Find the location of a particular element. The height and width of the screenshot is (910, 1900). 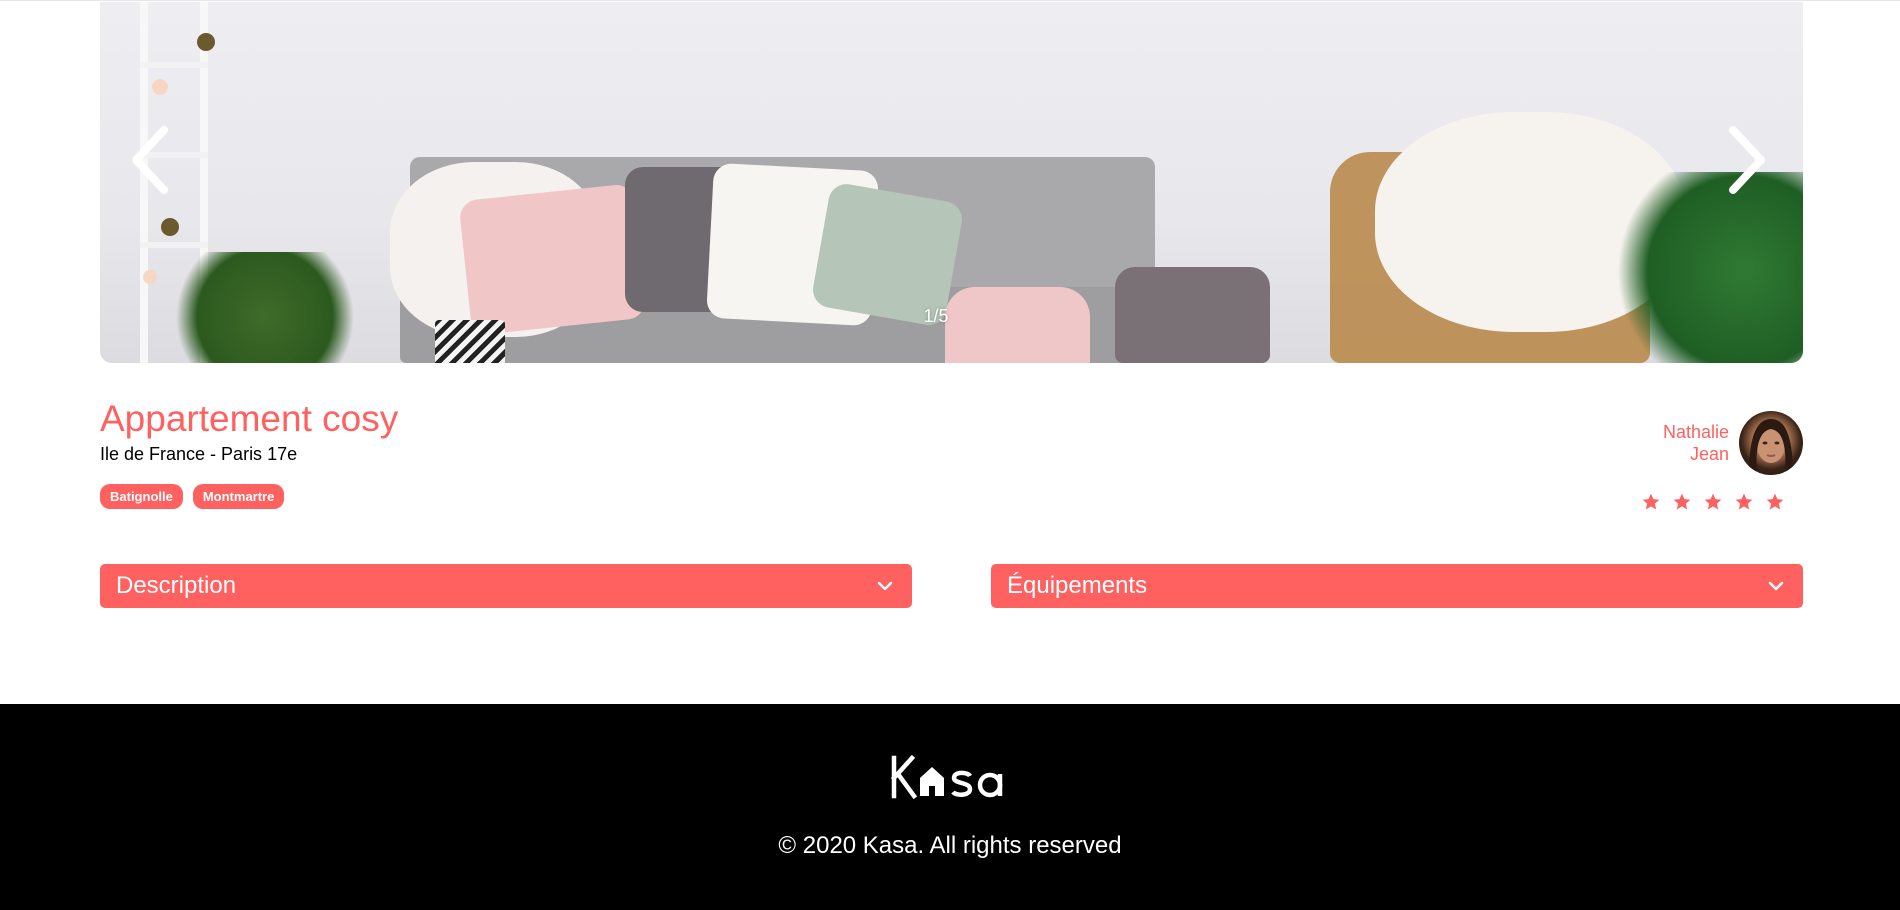

basket is located at coordinates (1192, 315).